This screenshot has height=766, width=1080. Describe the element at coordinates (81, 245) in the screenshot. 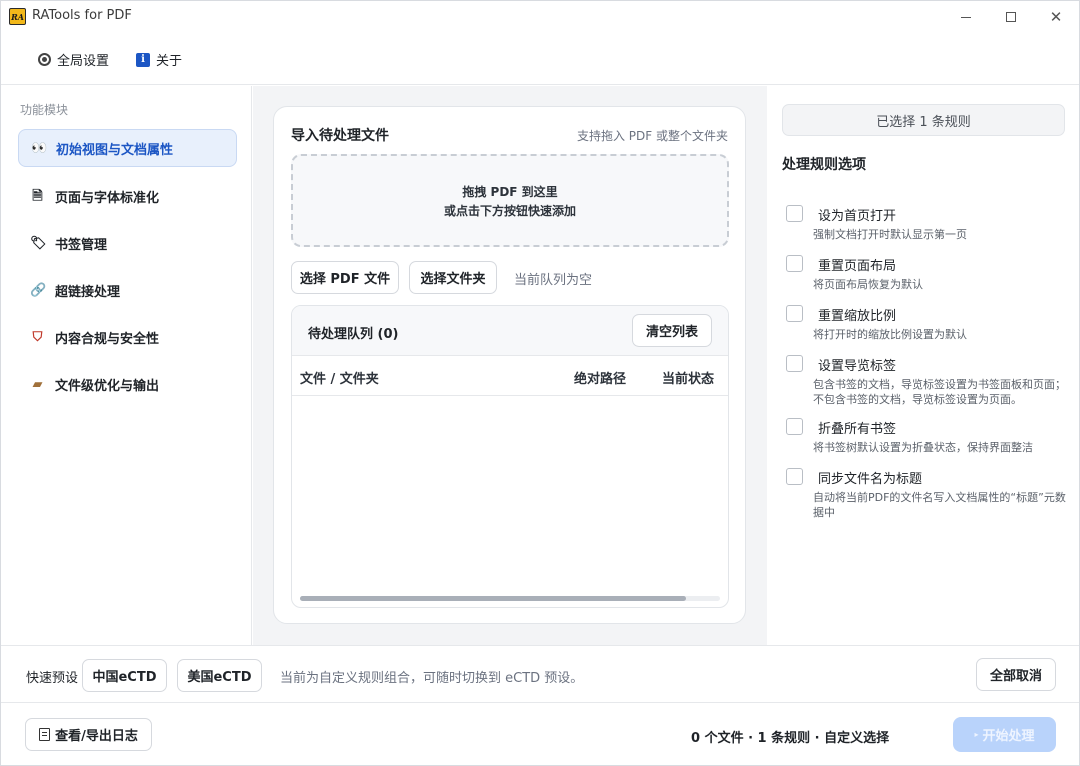

I see `sidebar-item-label: 书签管理` at that location.